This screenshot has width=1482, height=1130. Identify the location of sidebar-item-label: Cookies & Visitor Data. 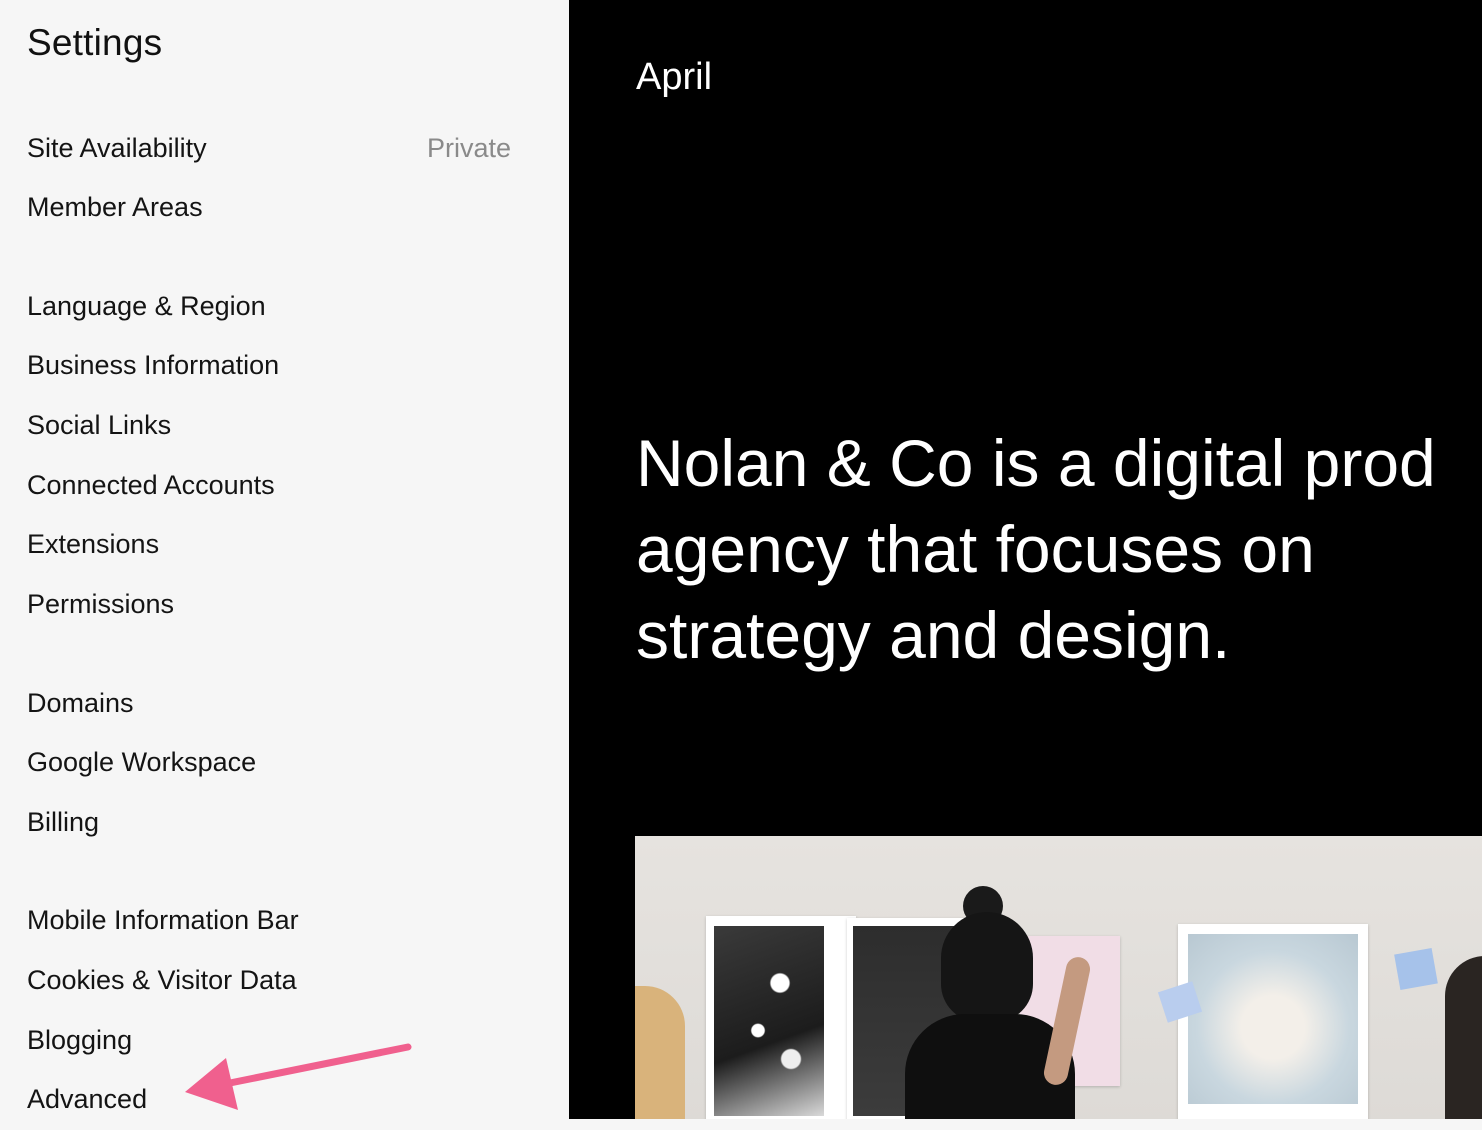
(162, 979).